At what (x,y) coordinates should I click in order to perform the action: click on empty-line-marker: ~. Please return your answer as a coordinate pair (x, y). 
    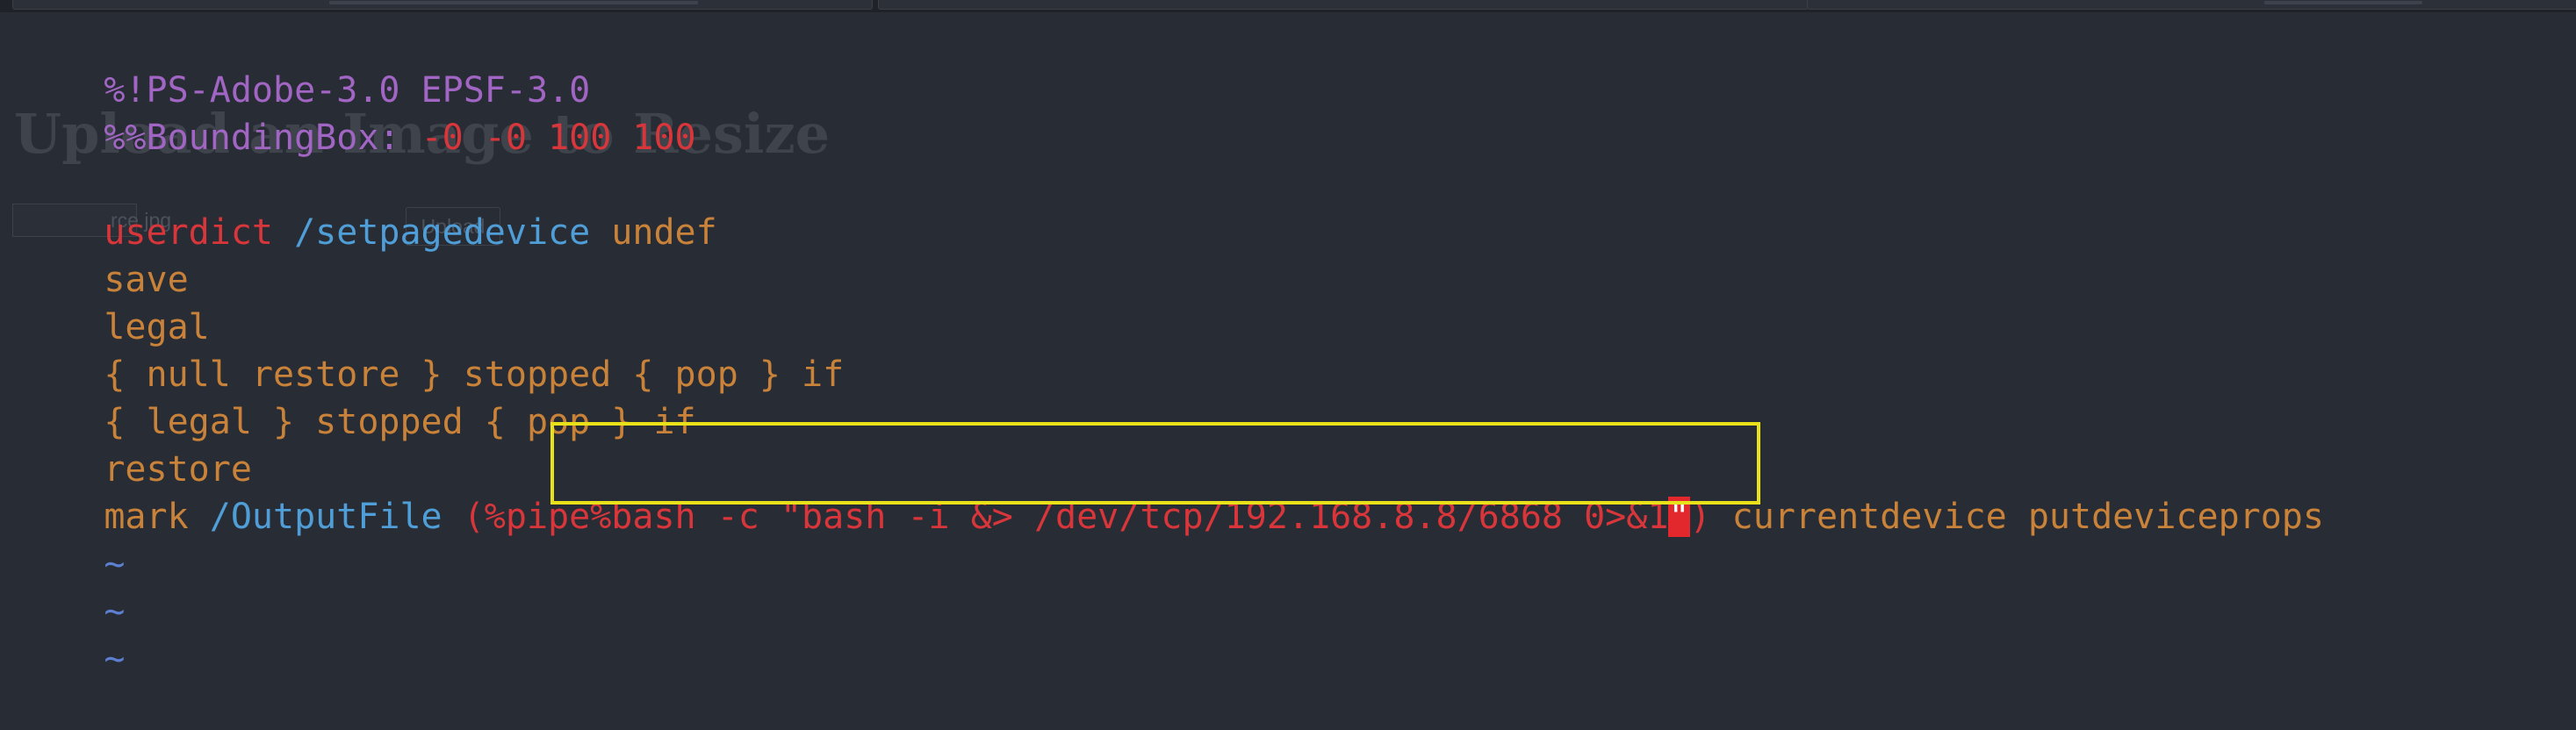
    Looking at the image, I should click on (115, 659).